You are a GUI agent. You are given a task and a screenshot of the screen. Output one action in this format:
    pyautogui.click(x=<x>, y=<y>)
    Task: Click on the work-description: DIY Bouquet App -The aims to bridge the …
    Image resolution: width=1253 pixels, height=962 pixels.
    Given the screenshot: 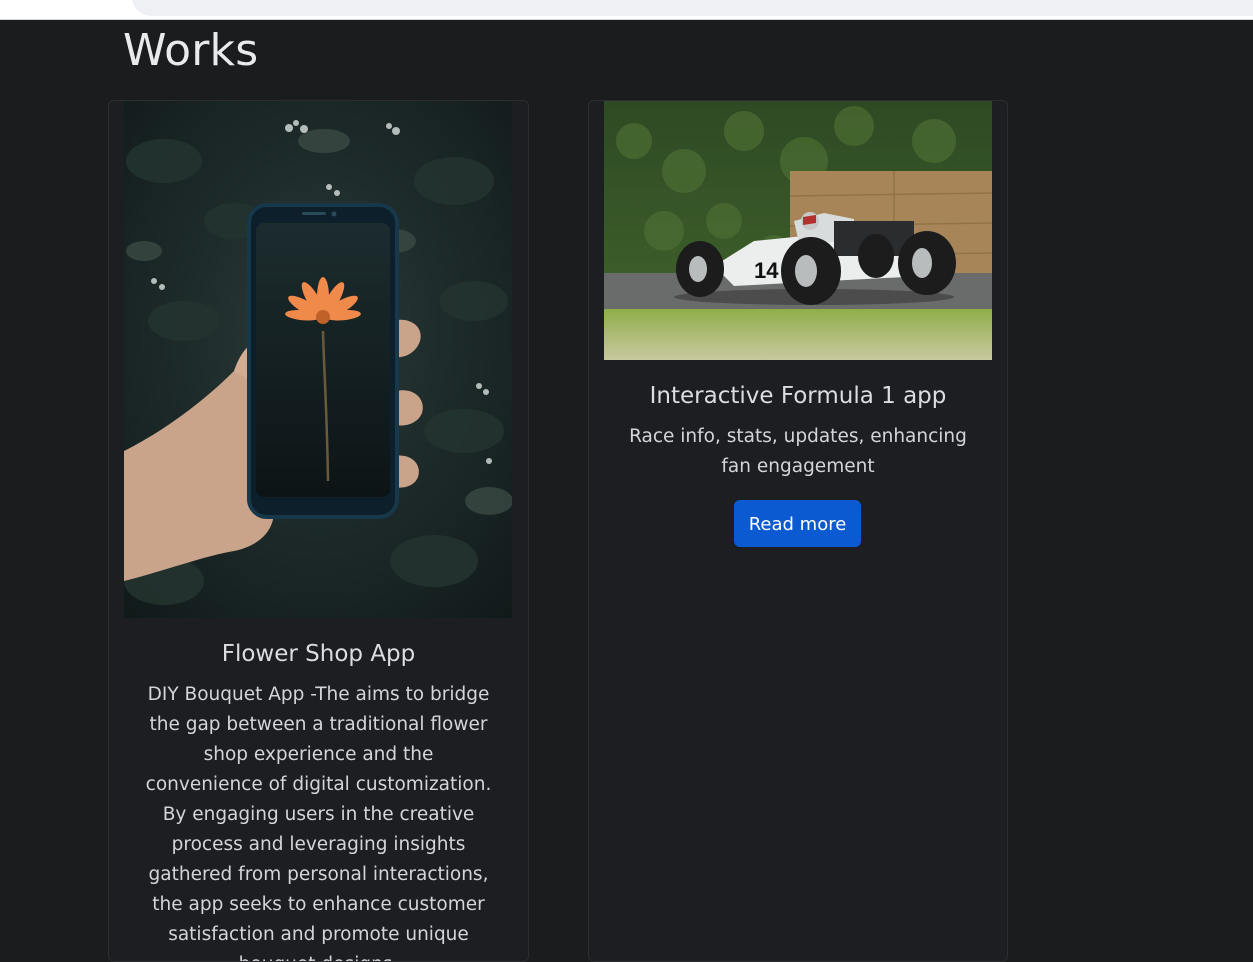 What is the action you would take?
    pyautogui.click(x=318, y=822)
    